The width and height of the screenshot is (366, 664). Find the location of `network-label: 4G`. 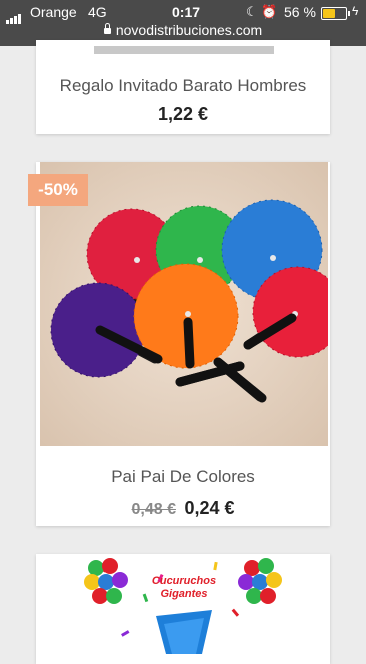

network-label: 4G is located at coordinates (97, 12).